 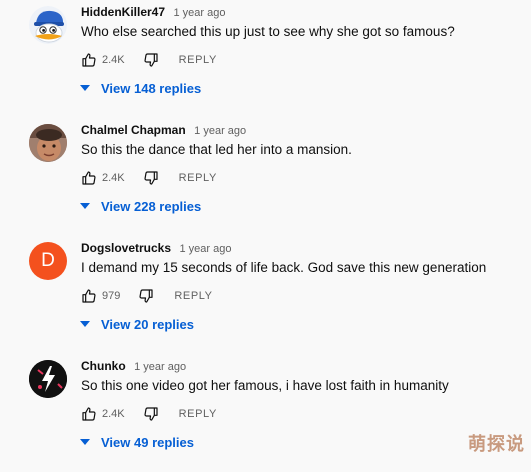 I want to click on comment-header: HiddenKiller47 1 year ago, so click(x=153, y=12).